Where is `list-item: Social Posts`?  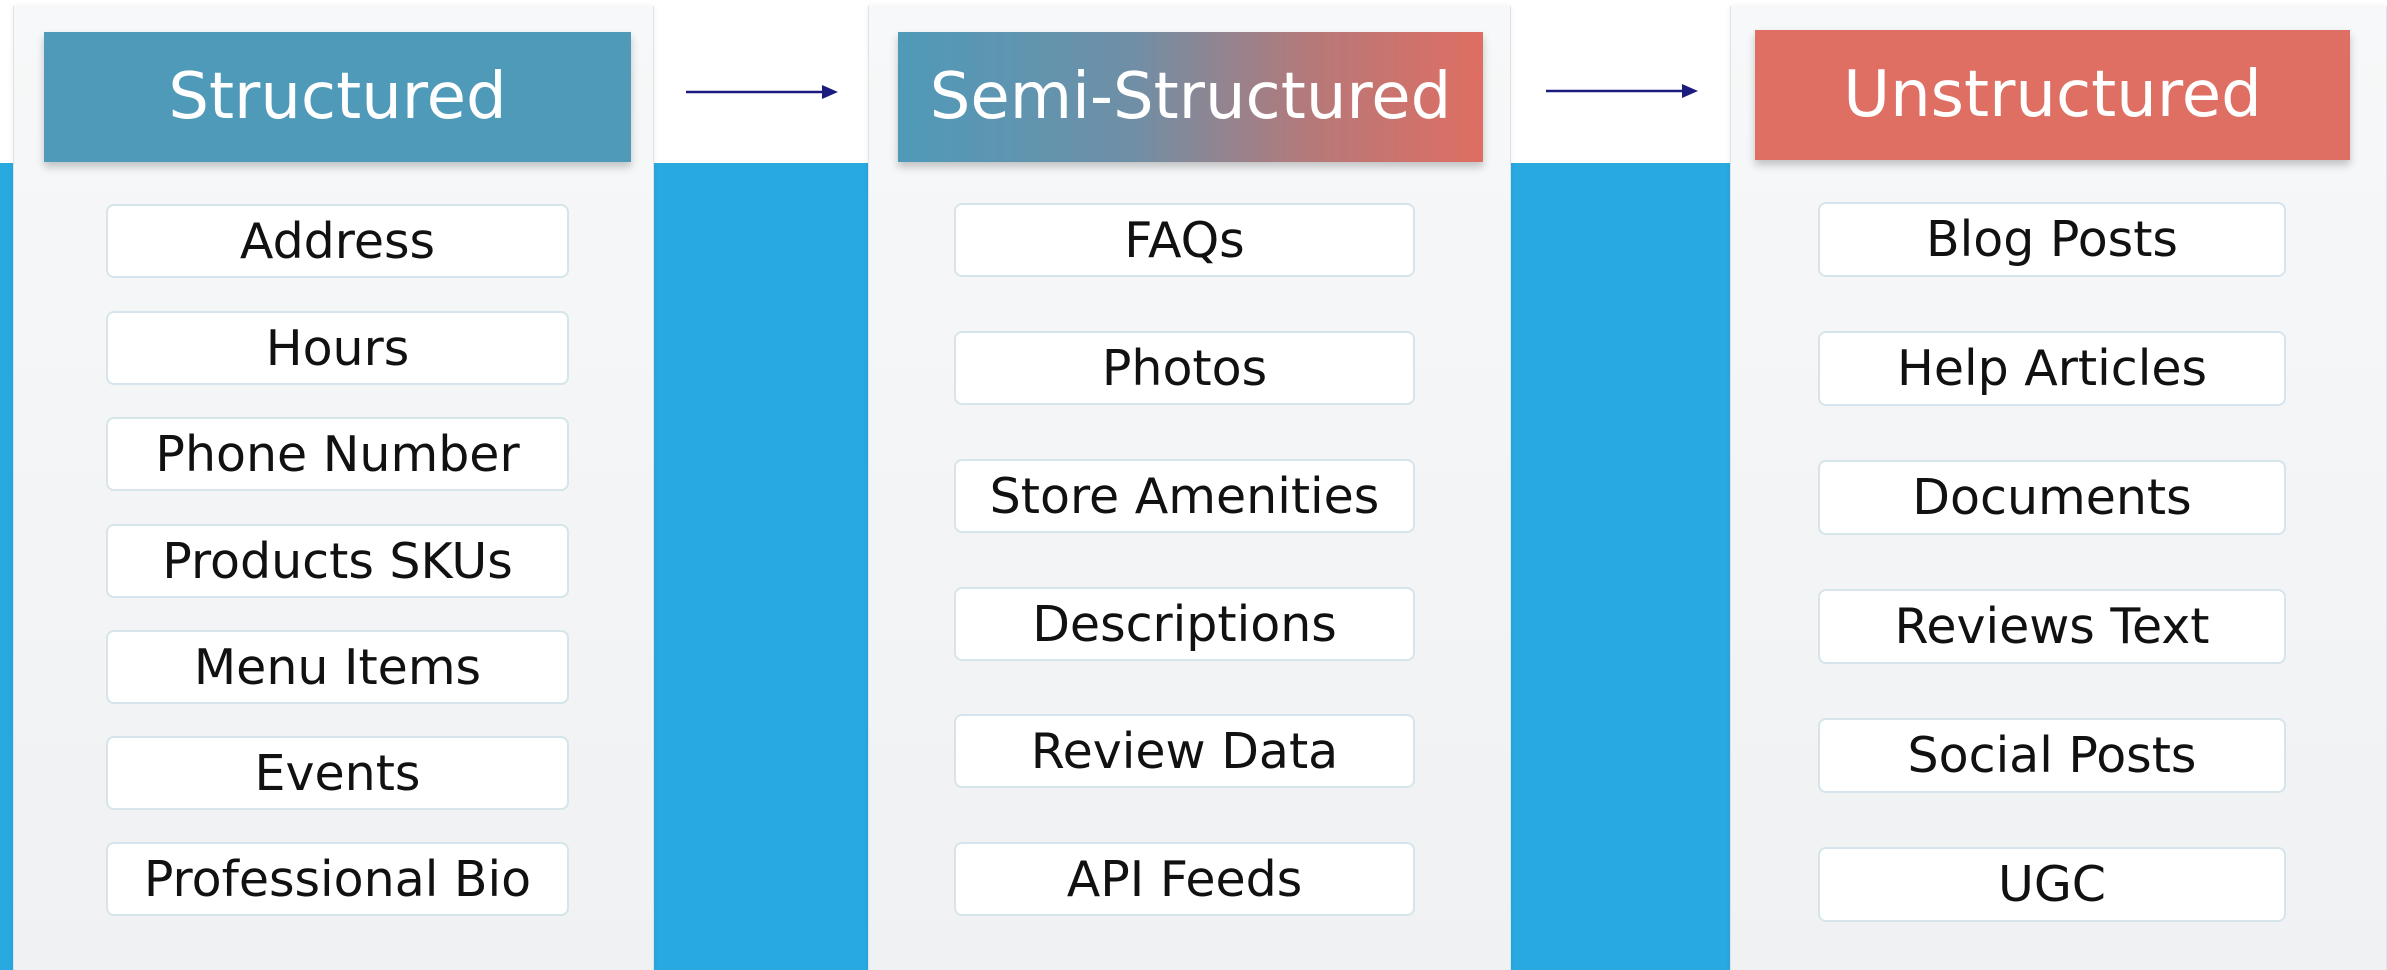 list-item: Social Posts is located at coordinates (2052, 755).